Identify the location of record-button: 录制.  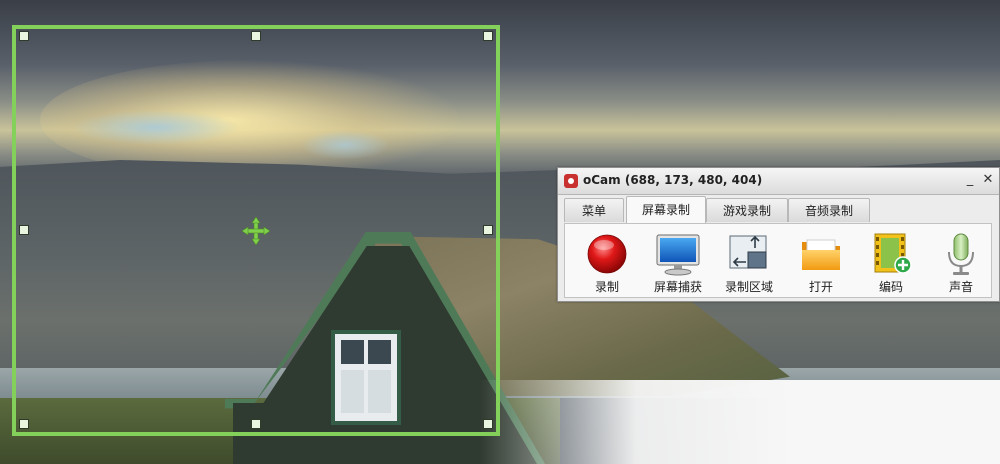
(607, 263).